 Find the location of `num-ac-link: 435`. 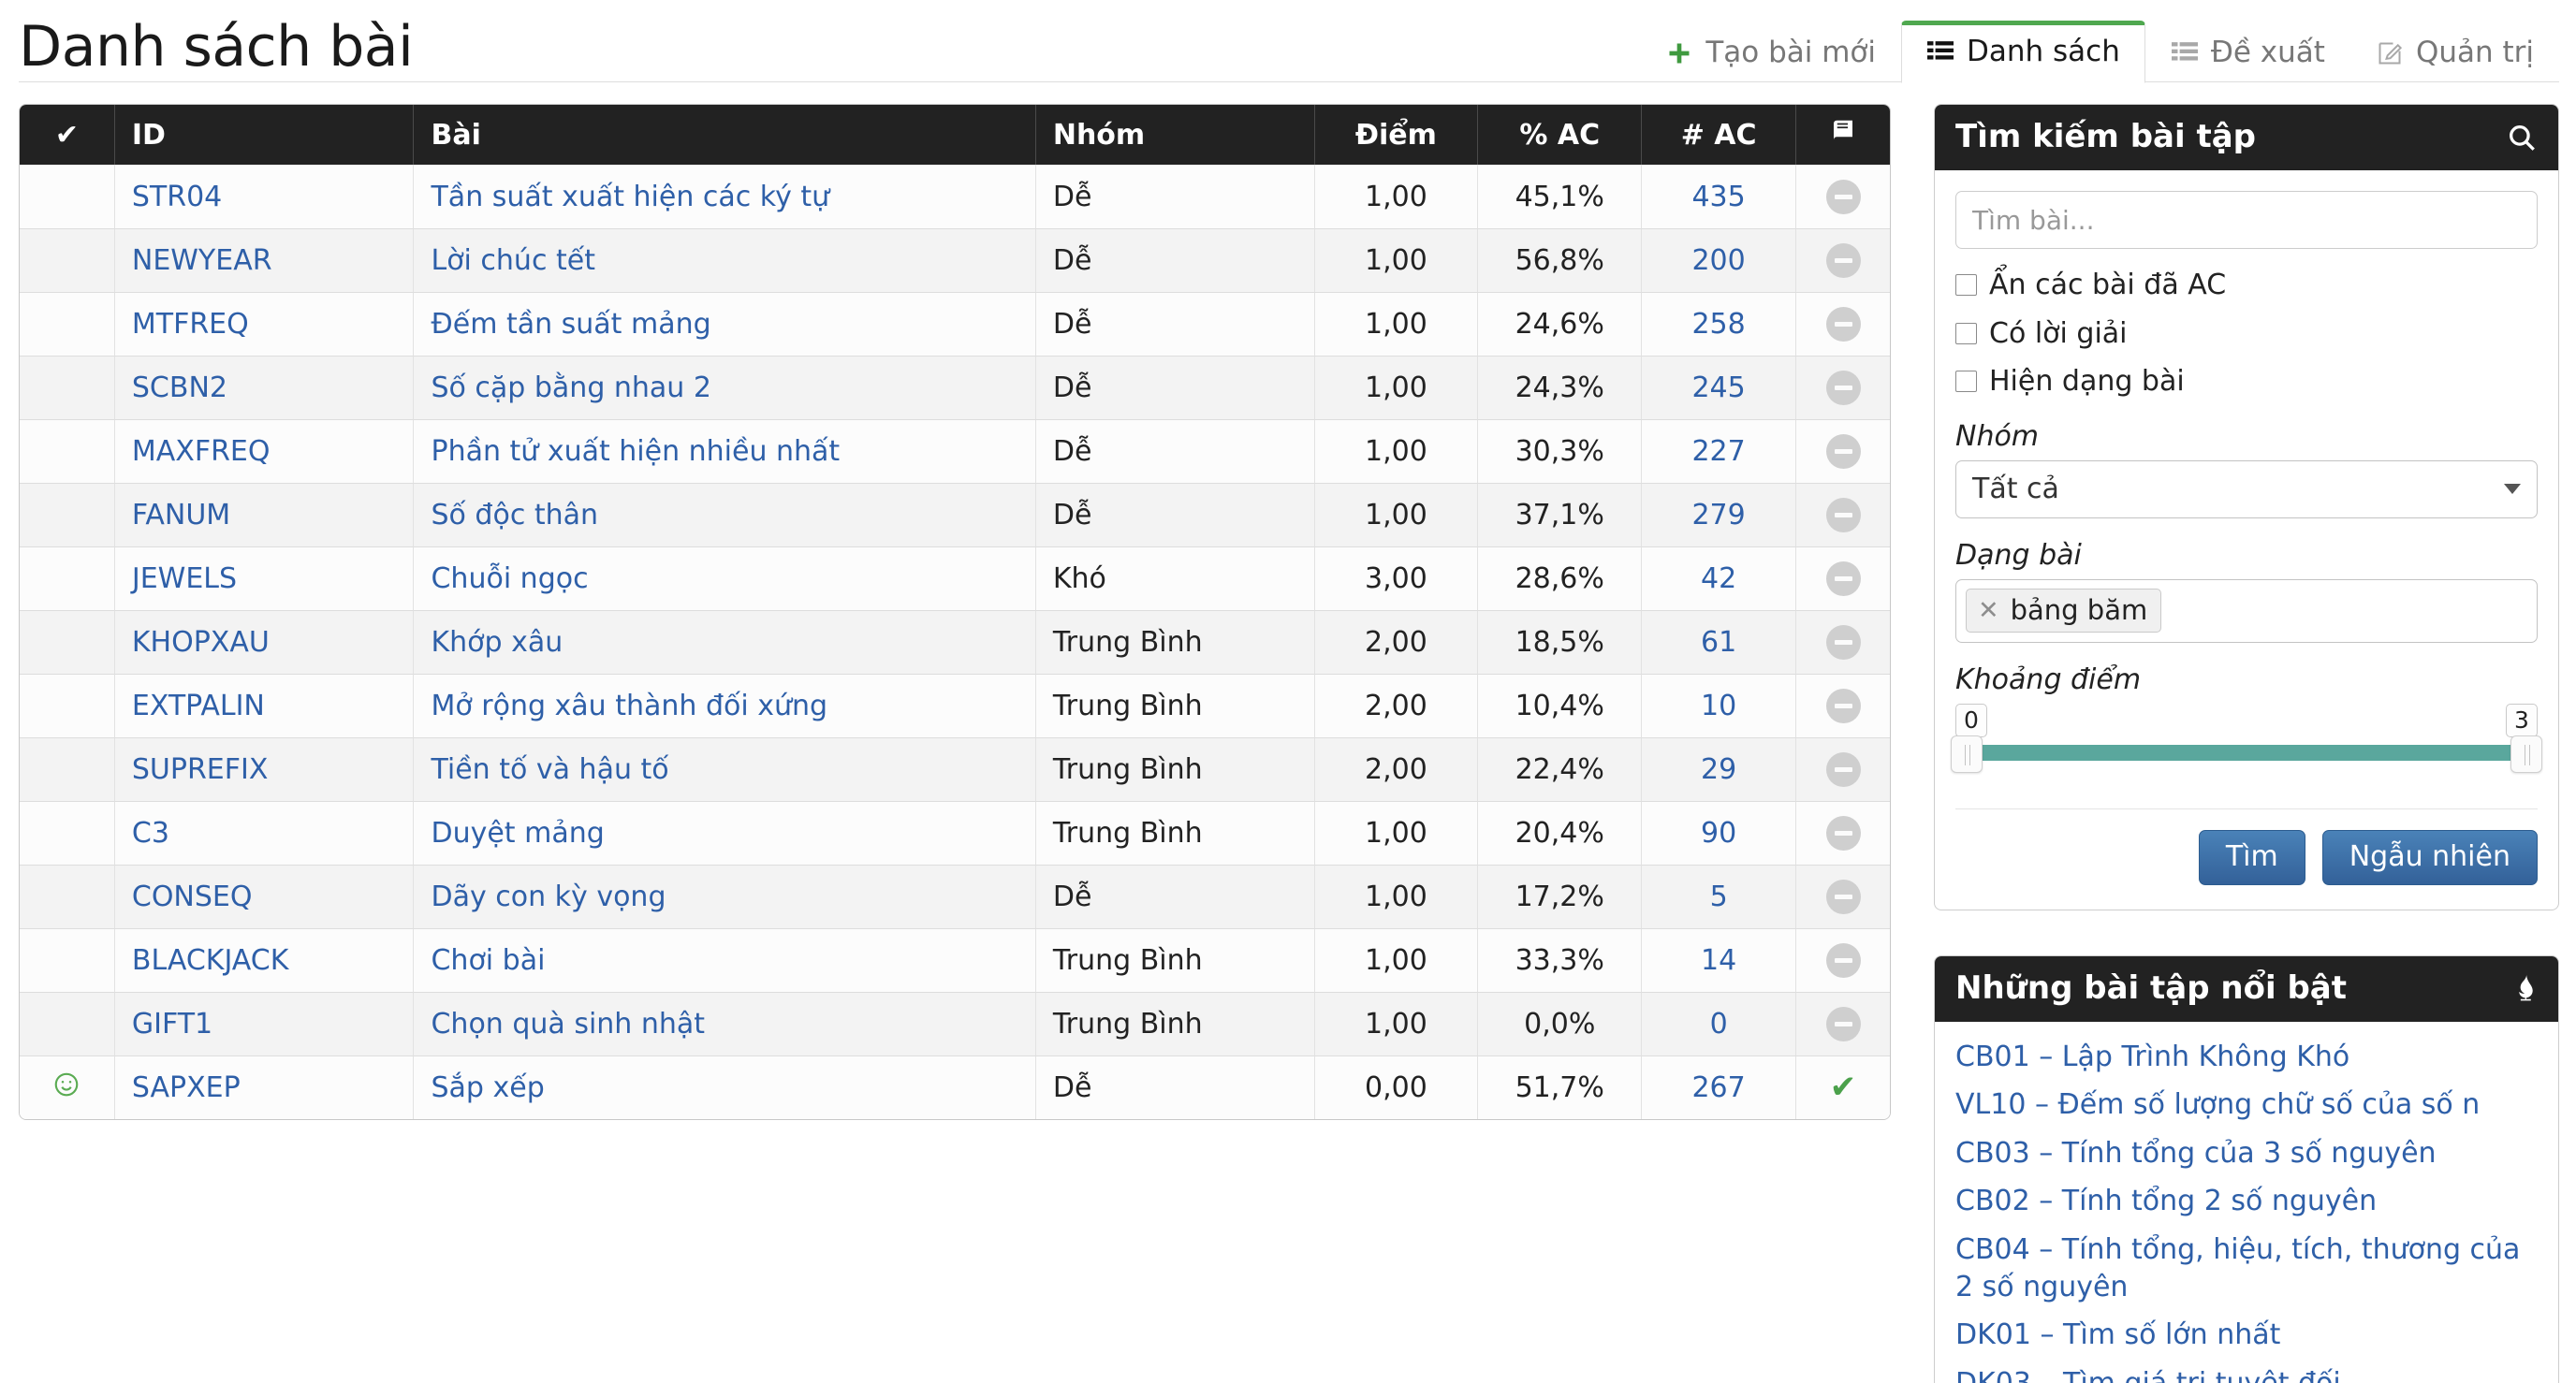

num-ac-link: 435 is located at coordinates (1718, 197).